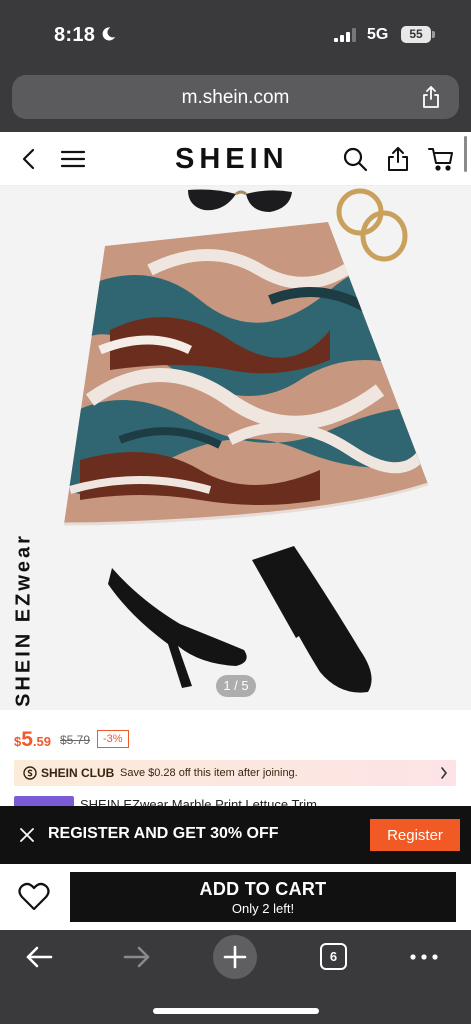  What do you see at coordinates (263, 908) in the screenshot?
I see `stock-note: Only 2 left!` at bounding box center [263, 908].